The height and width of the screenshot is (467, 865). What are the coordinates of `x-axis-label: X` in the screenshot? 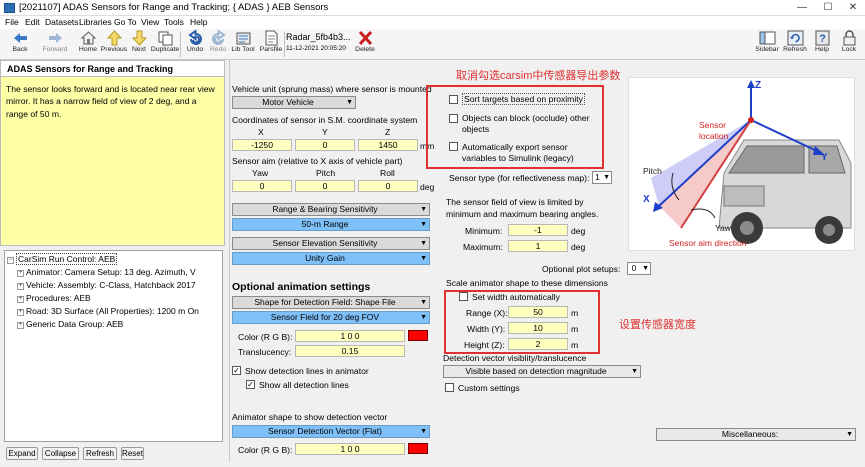 It's located at (646, 199).